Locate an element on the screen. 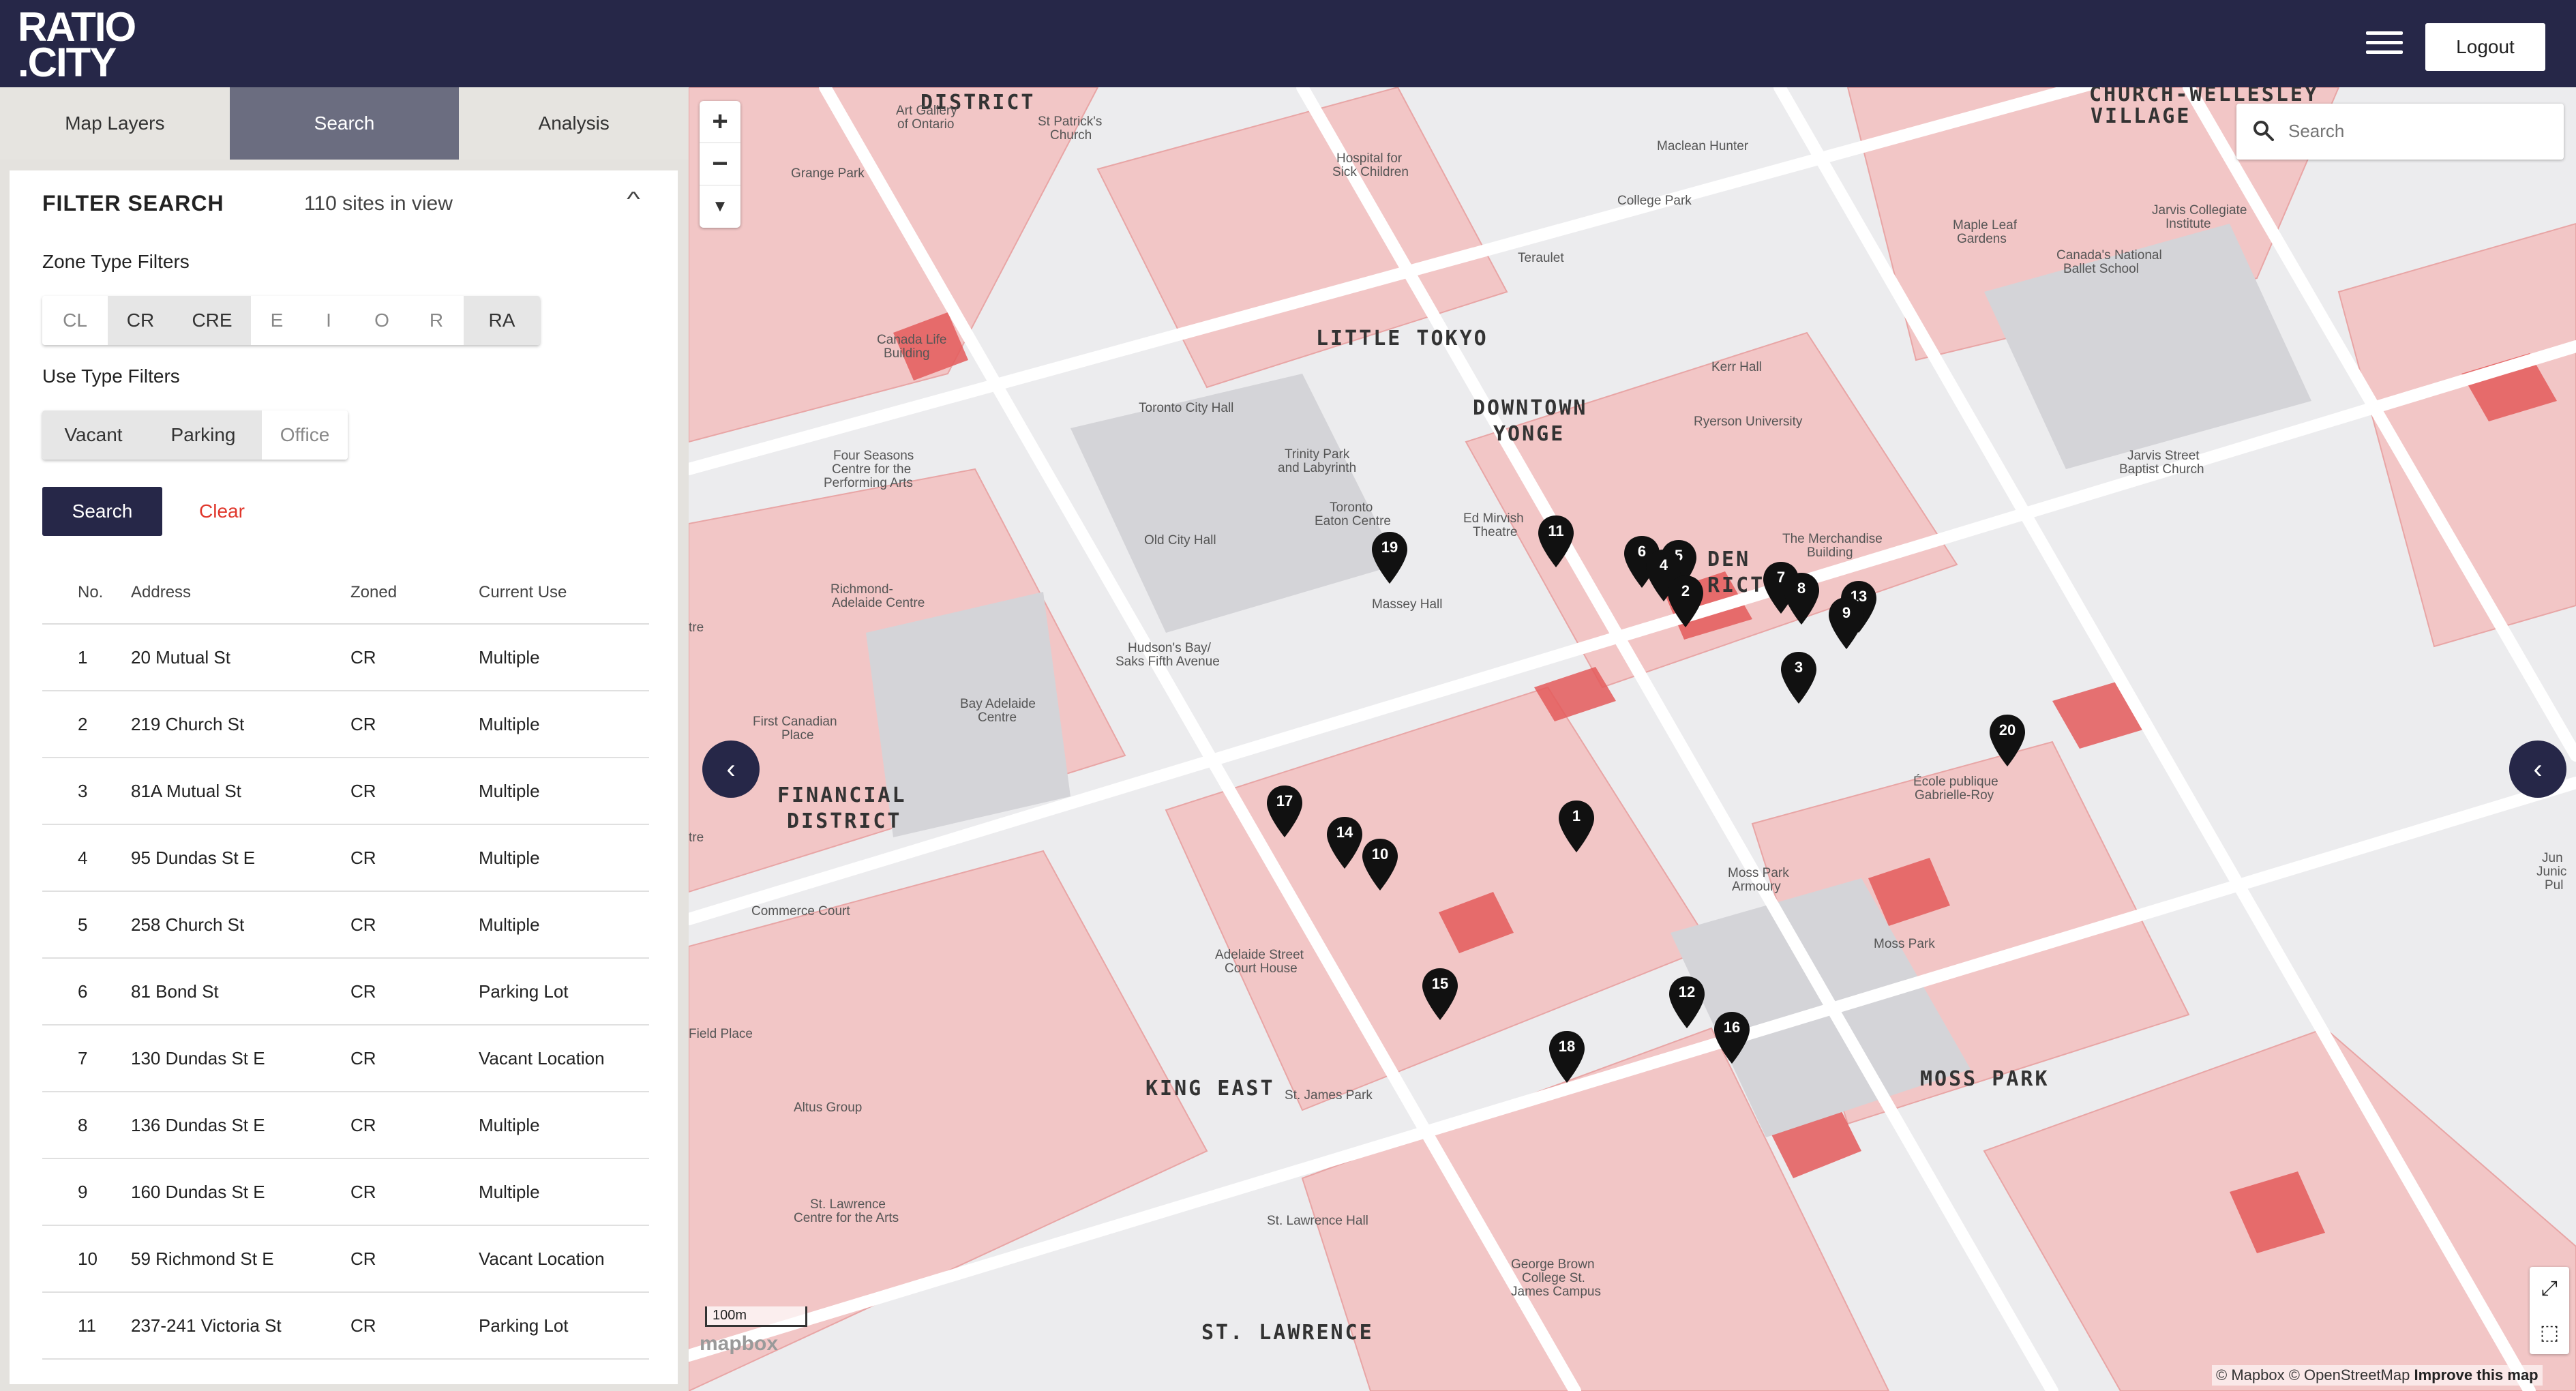 This screenshot has height=1391, width=2576. place-label: Altus Group is located at coordinates (829, 1108).